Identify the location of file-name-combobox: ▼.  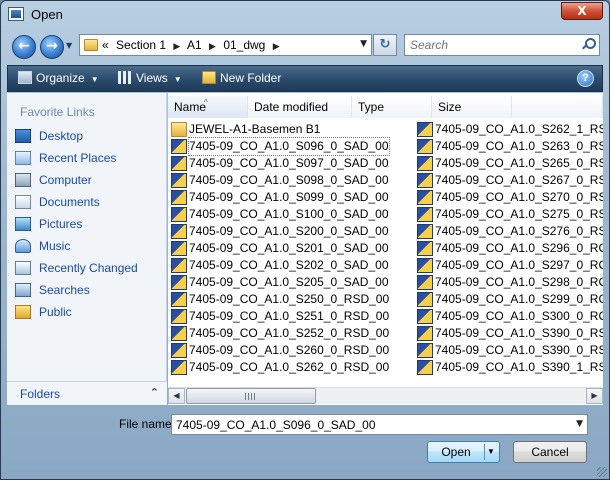
(379, 424).